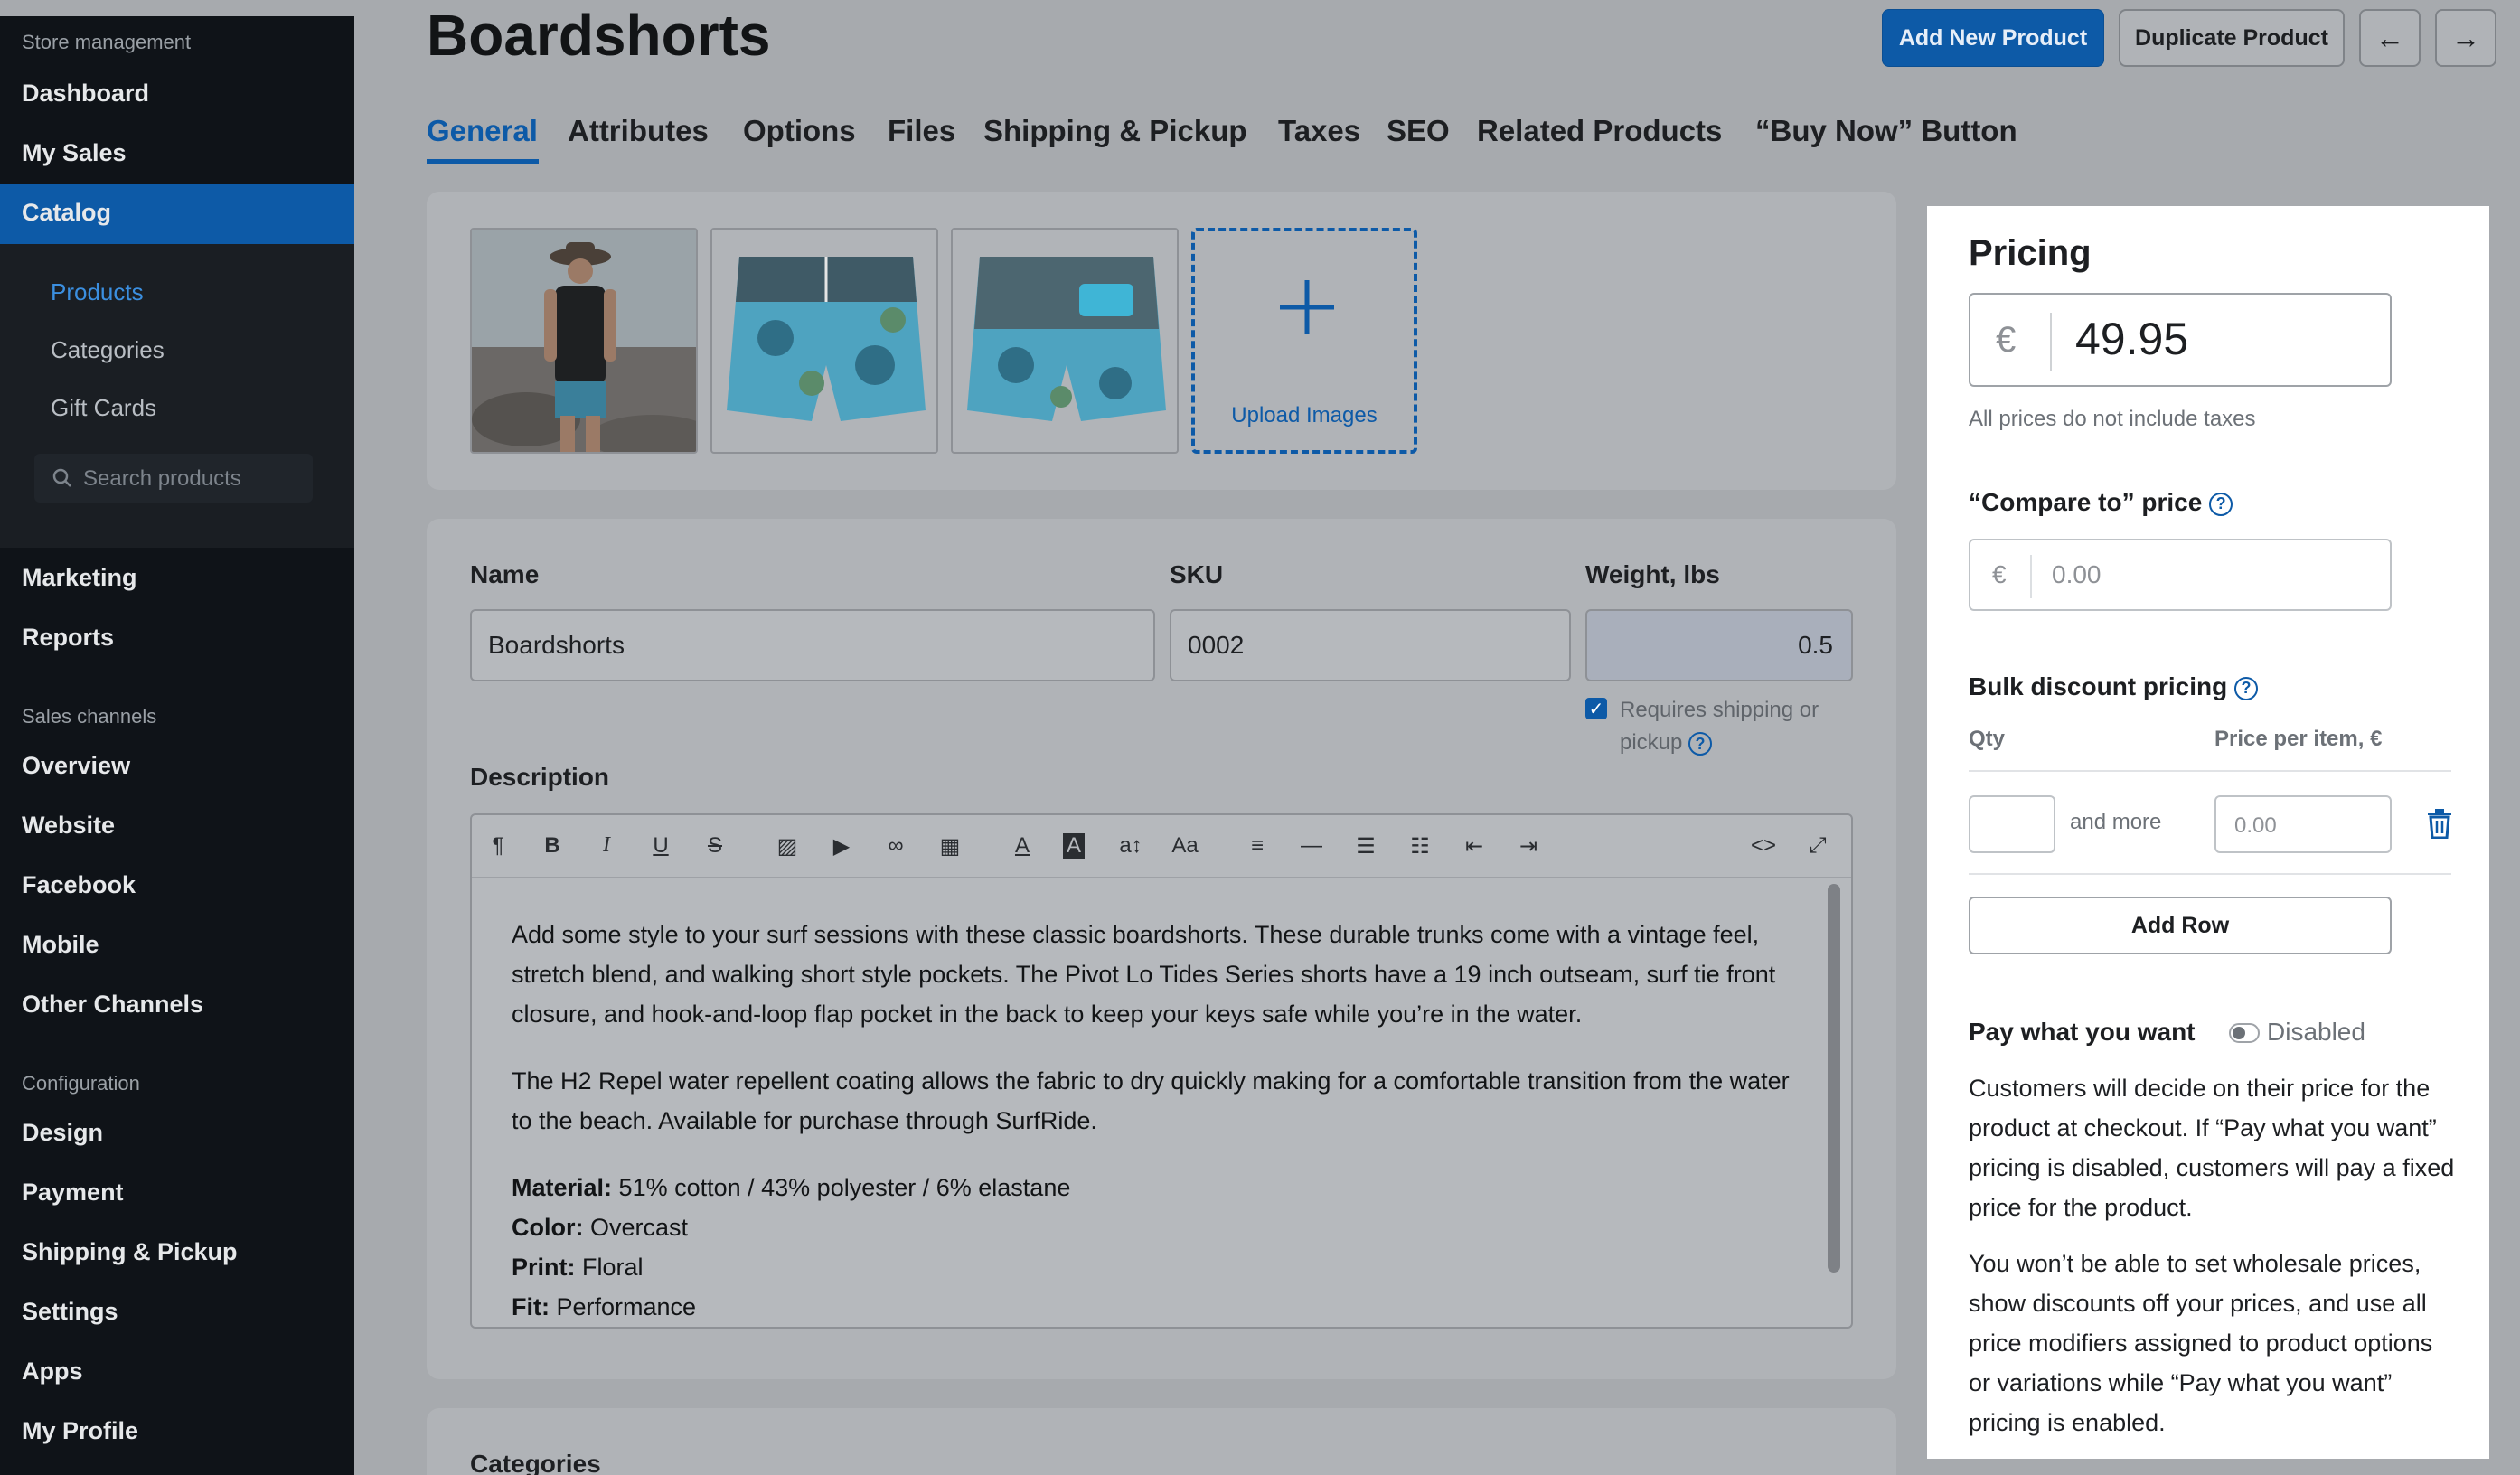  What do you see at coordinates (1158, 1267) in the screenshot?
I see `spec-line: Print: Floral` at bounding box center [1158, 1267].